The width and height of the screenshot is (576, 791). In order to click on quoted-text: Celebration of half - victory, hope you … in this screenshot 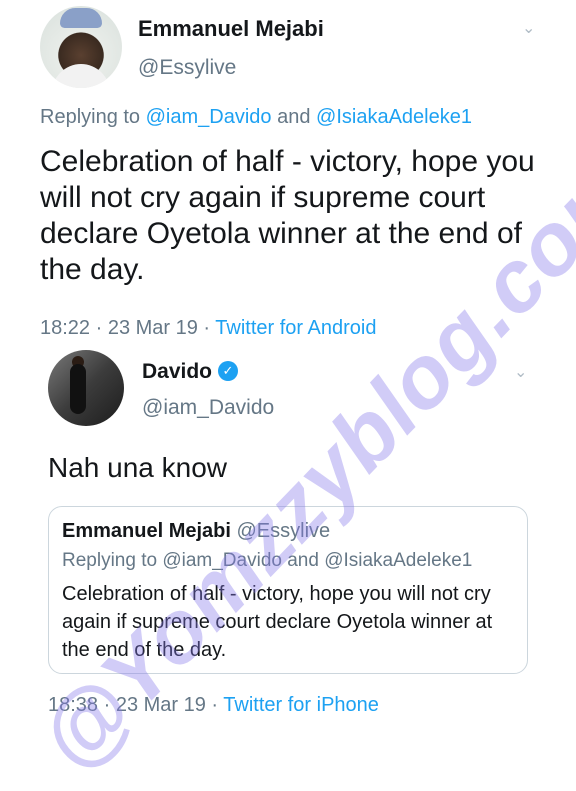, I will do `click(277, 622)`.